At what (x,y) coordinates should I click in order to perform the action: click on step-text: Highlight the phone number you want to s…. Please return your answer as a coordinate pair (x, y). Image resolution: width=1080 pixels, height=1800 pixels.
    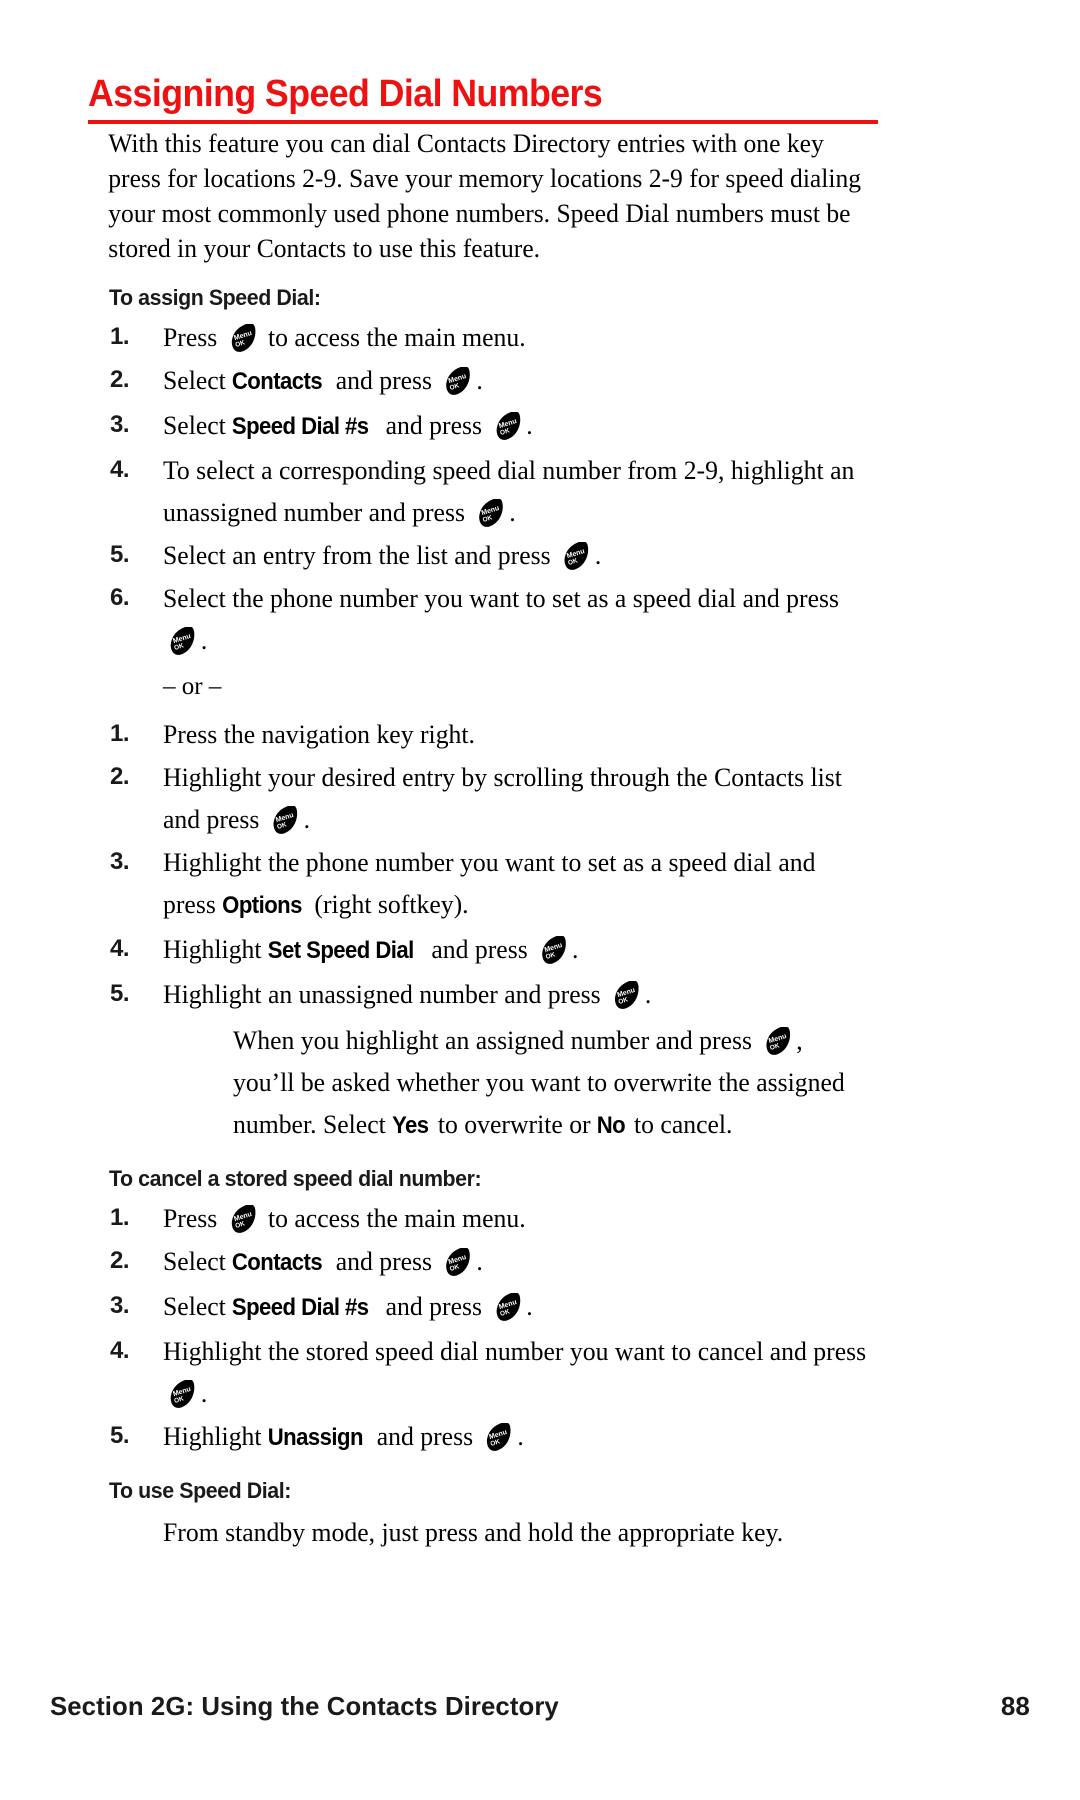
    Looking at the image, I should click on (514, 884).